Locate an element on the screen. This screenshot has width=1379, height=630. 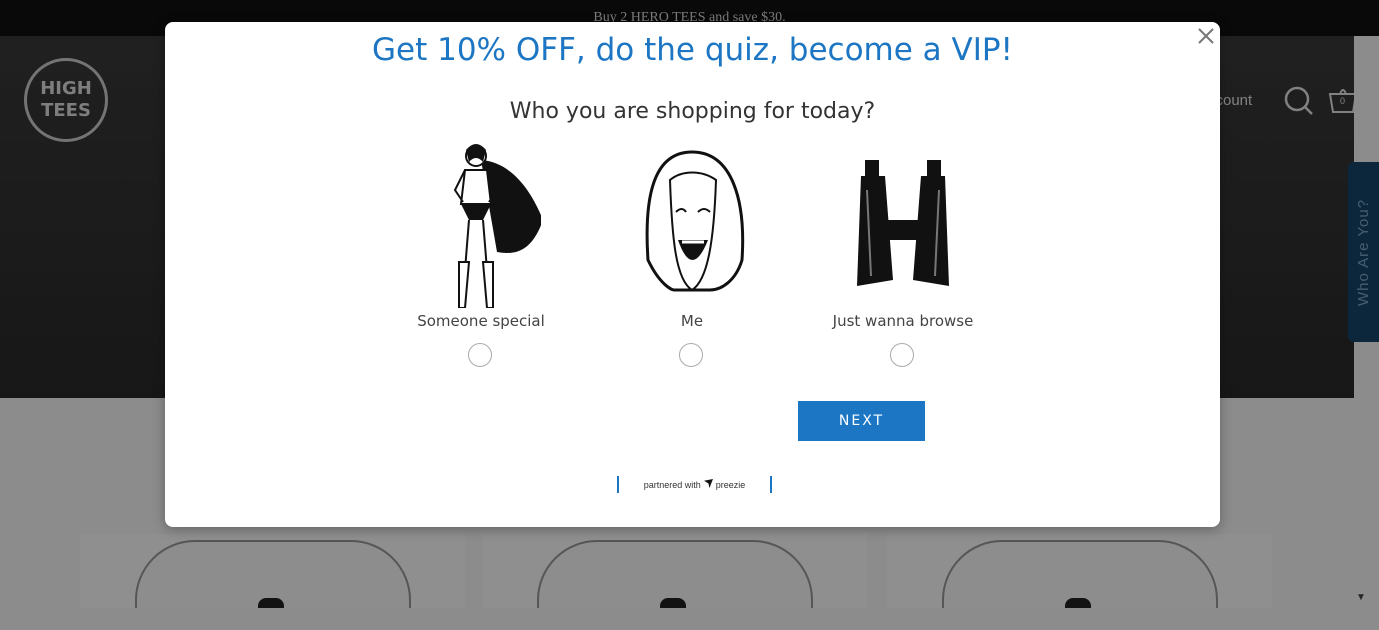
laughing-woman-illustration is located at coordinates (695, 221).